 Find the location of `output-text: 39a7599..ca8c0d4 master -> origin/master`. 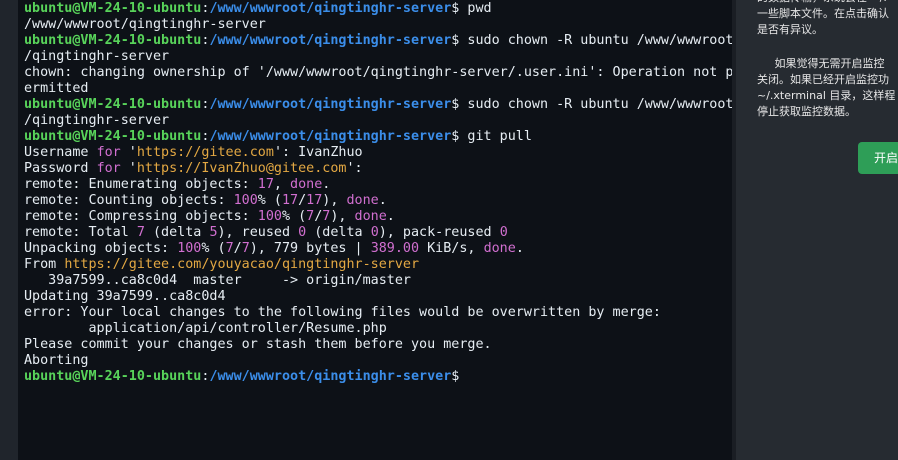

output-text: 39a7599..ca8c0d4 master -> origin/master is located at coordinates (217, 280).